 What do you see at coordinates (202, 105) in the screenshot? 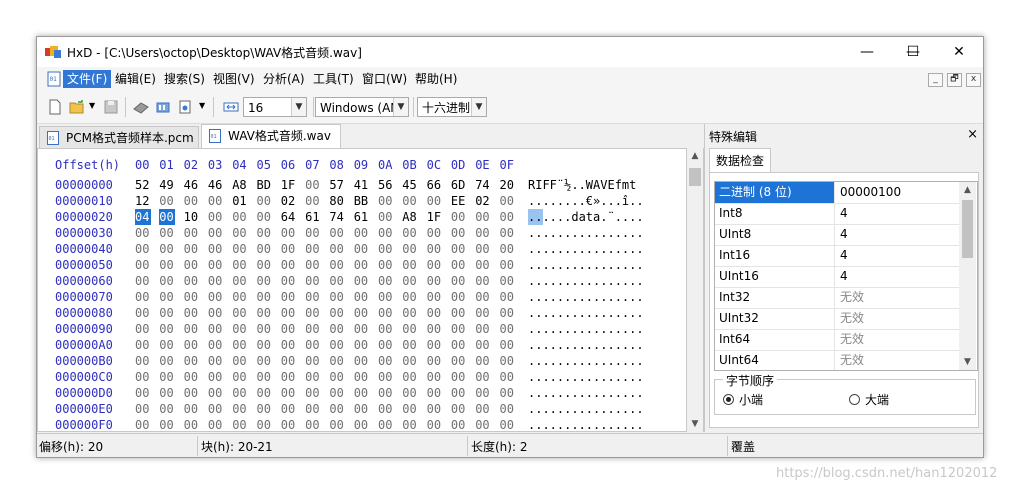
I see `tools-dropdown-icon: ▼` at bounding box center [202, 105].